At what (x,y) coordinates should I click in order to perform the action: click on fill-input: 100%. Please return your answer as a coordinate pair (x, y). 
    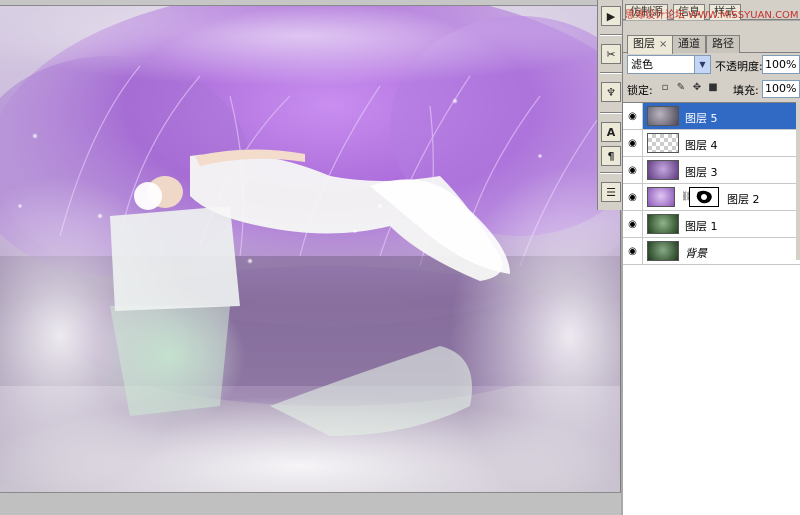
    Looking at the image, I should click on (781, 89).